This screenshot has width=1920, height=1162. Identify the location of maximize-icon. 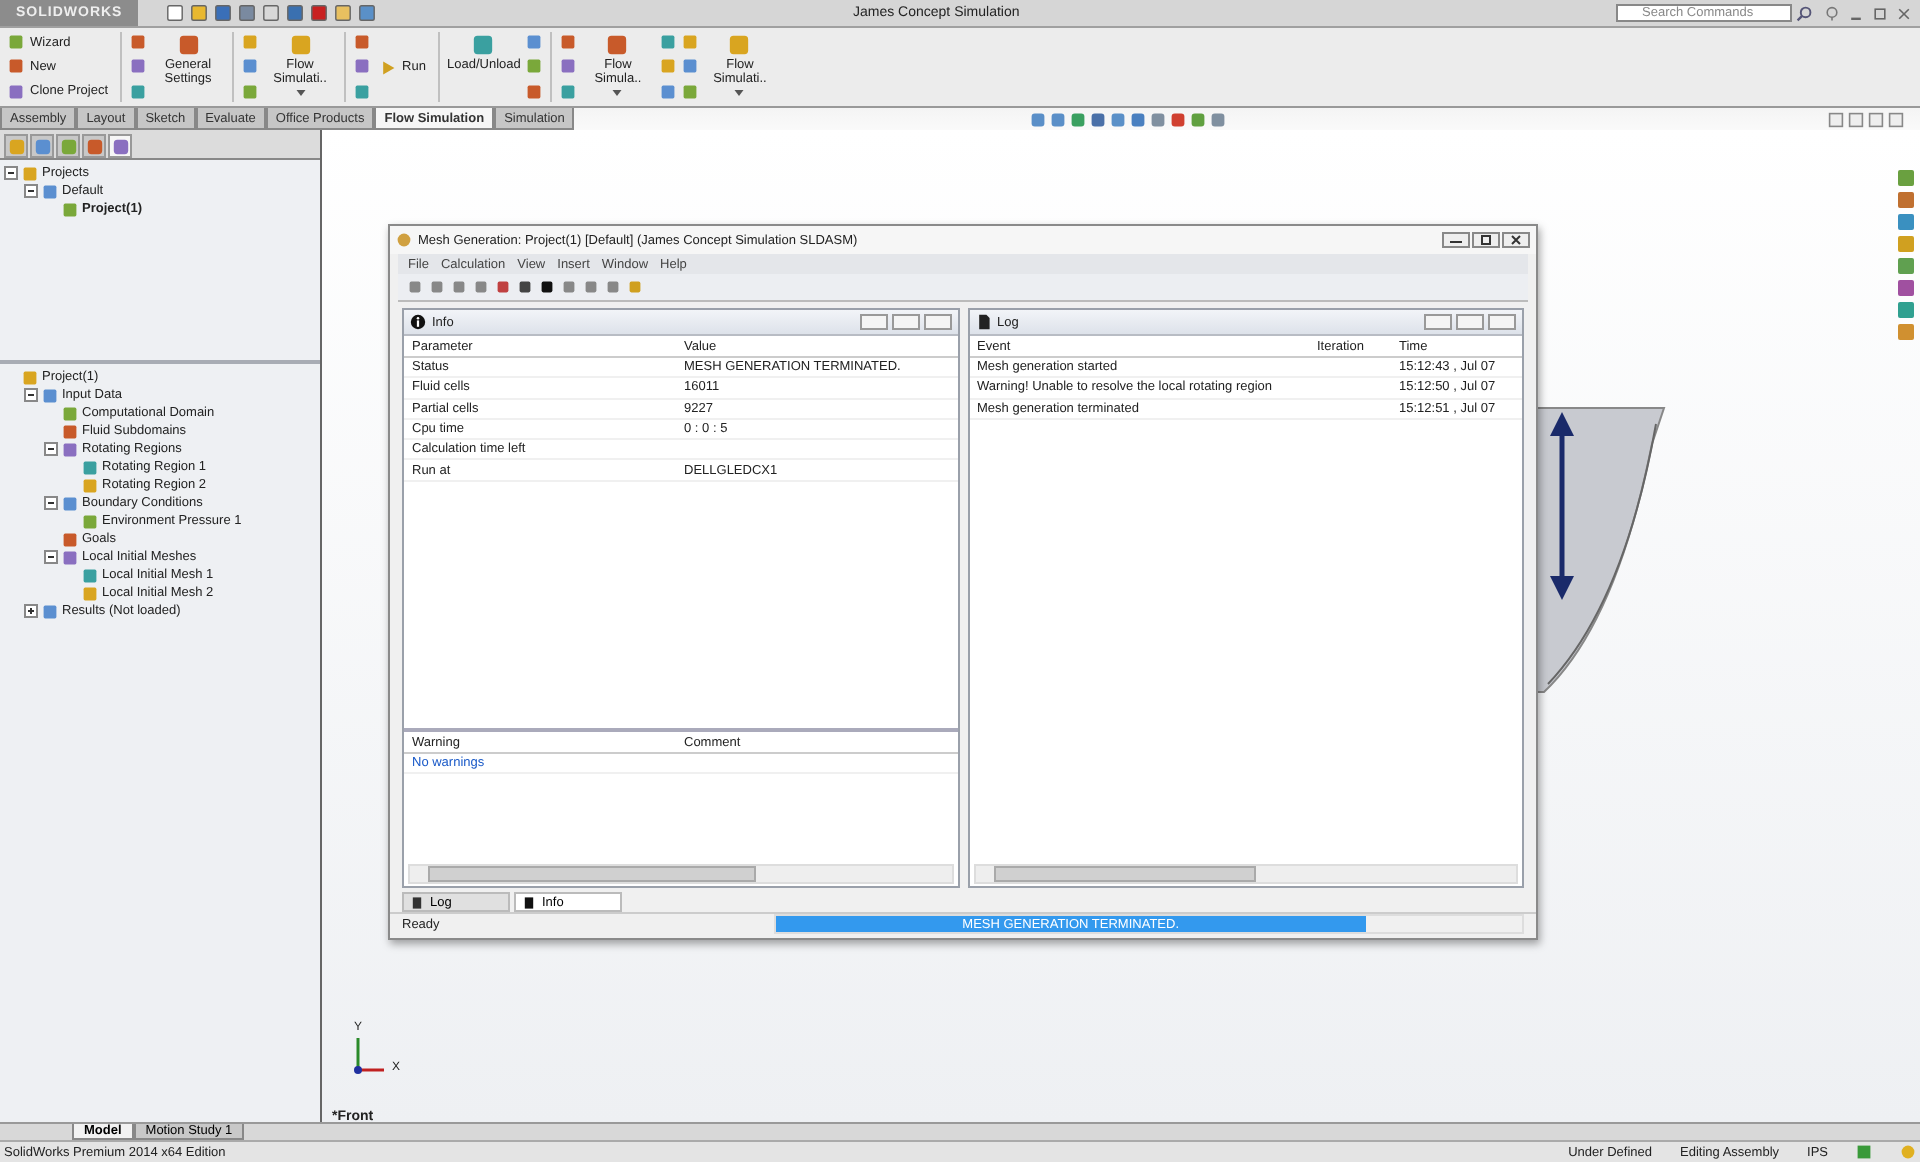
(1486, 240).